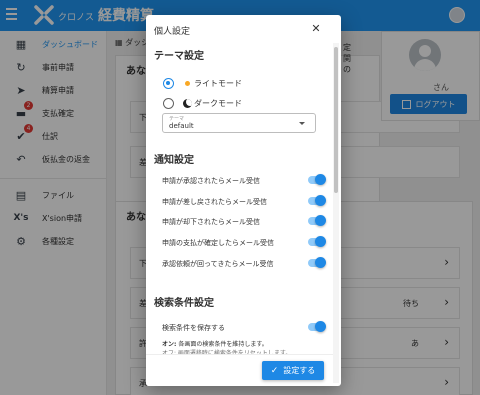 Image resolution: width=480 pixels, height=395 pixels. What do you see at coordinates (244, 222) in the screenshot?
I see `notify-rejected-row: 申請が却下されたらメール受信` at bounding box center [244, 222].